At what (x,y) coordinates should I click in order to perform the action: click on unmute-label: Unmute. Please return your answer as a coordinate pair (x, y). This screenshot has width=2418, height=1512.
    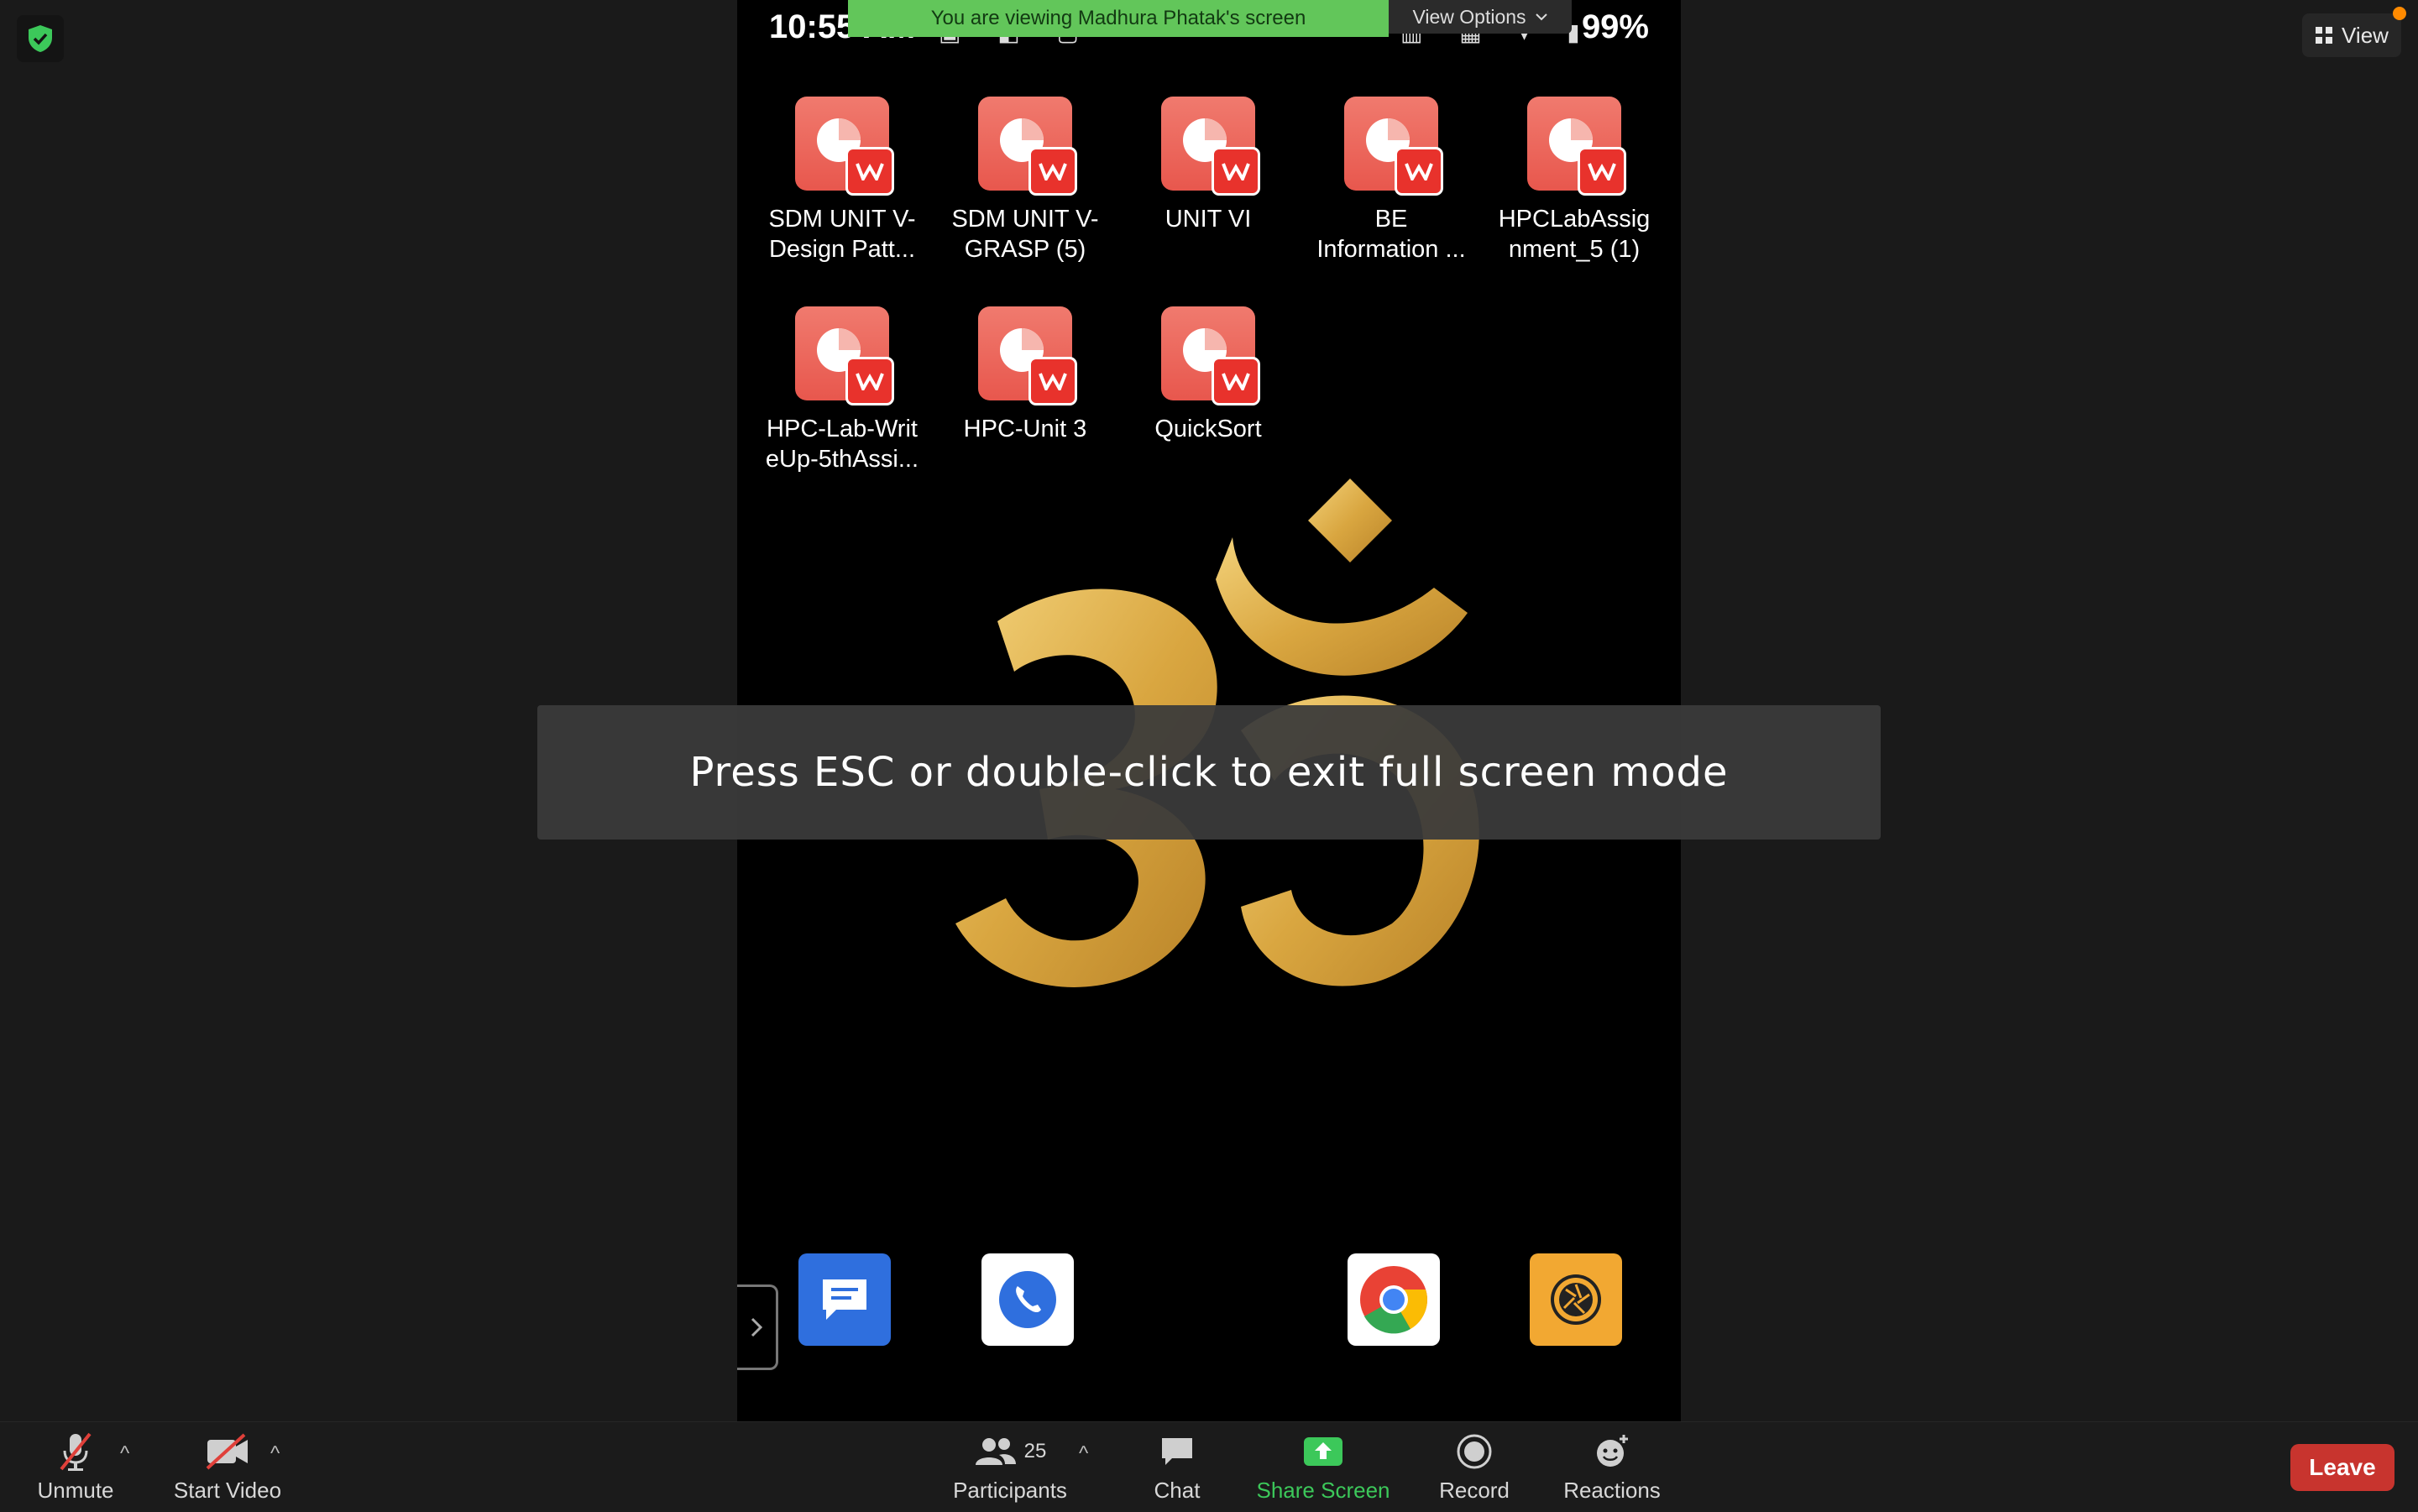
    Looking at the image, I should click on (75, 1490).